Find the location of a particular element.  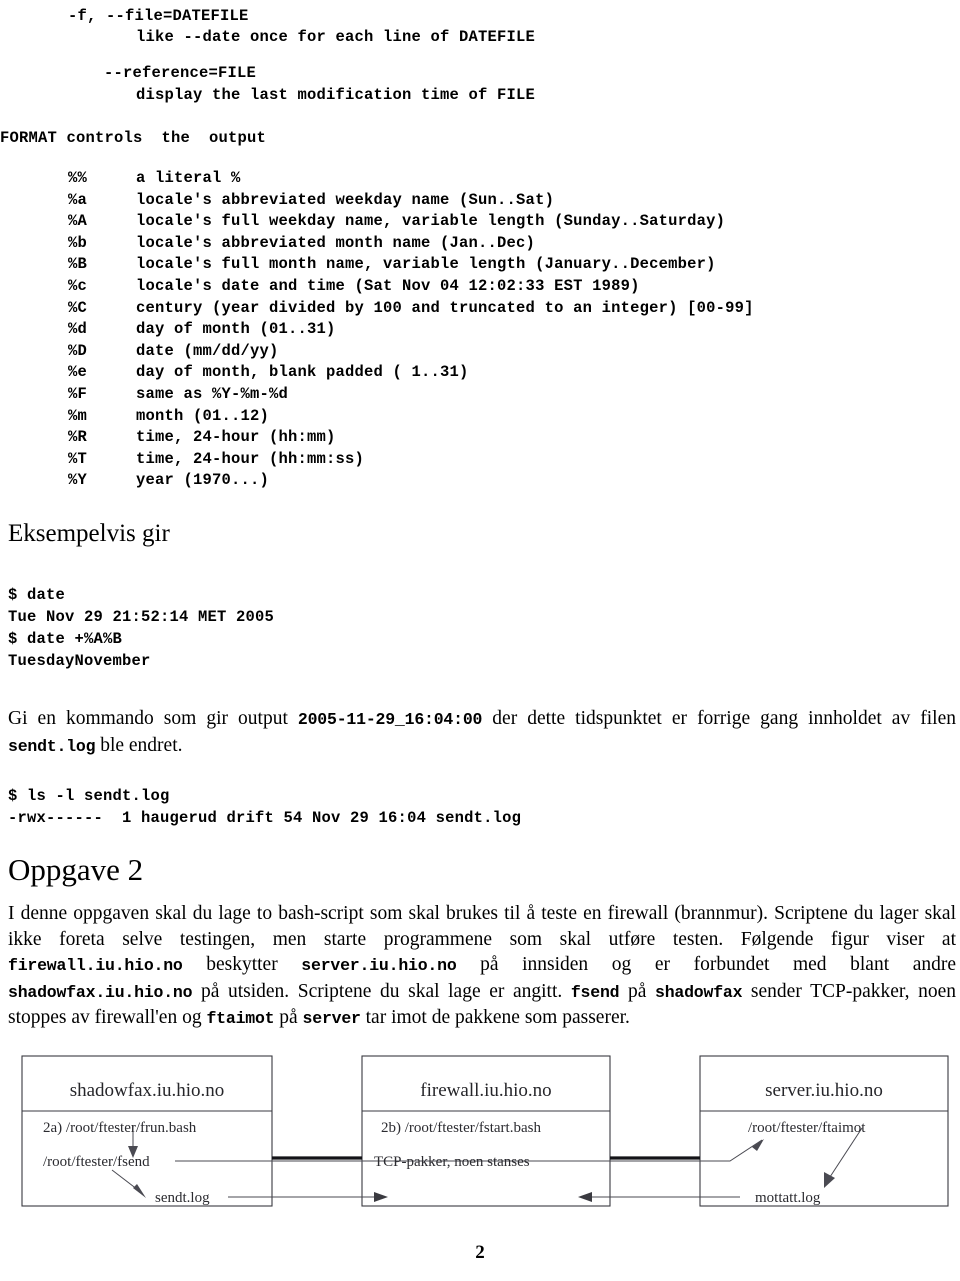

format-code: %C is located at coordinates (78, 307).